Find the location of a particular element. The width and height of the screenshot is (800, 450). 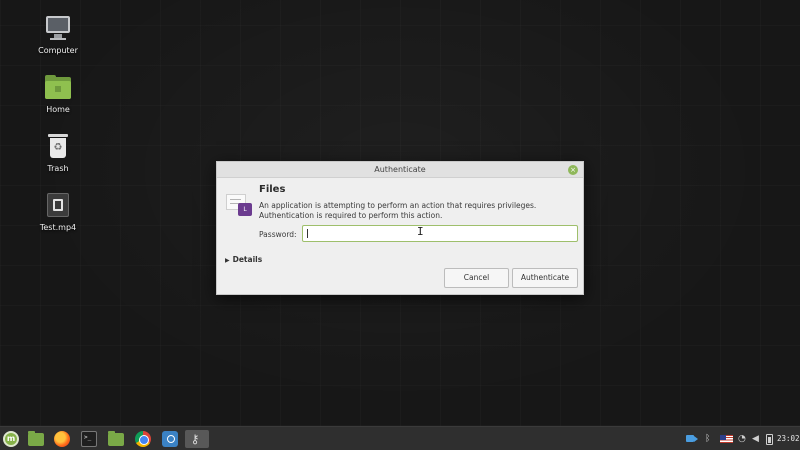

video-recorder-icon is located at coordinates (692, 439).